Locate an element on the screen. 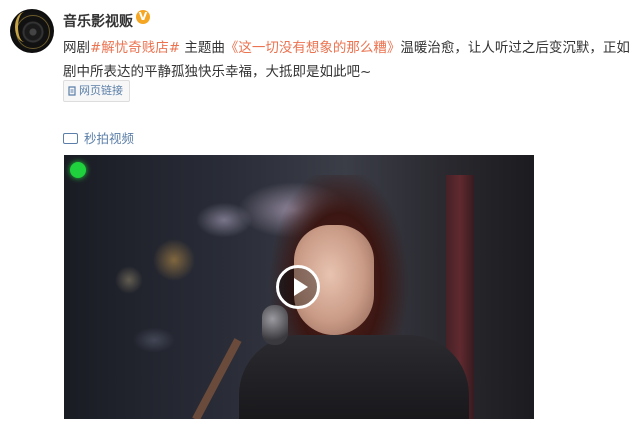 The image size is (640, 427). video-section-header: 秒拍视频 is located at coordinates (98, 137).